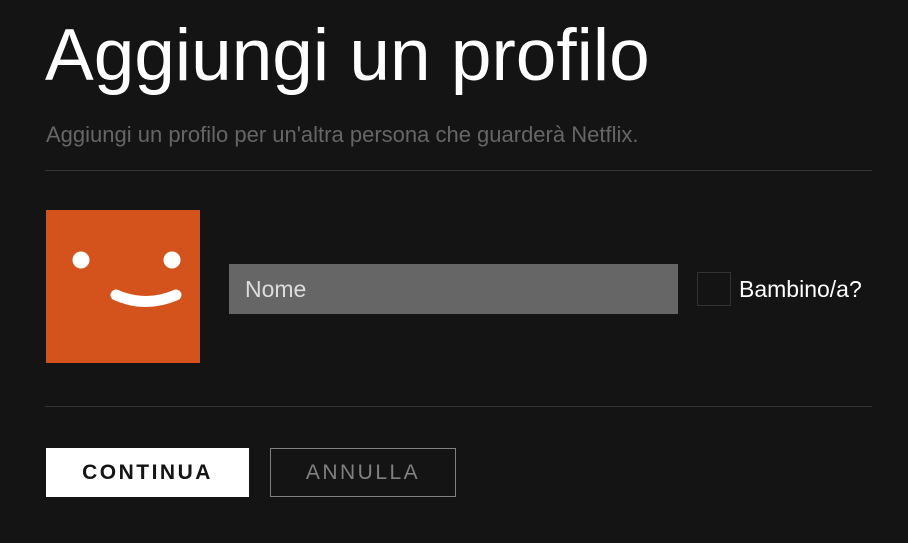 The height and width of the screenshot is (543, 908). I want to click on cancel-button: ANNULLA, so click(363, 472).